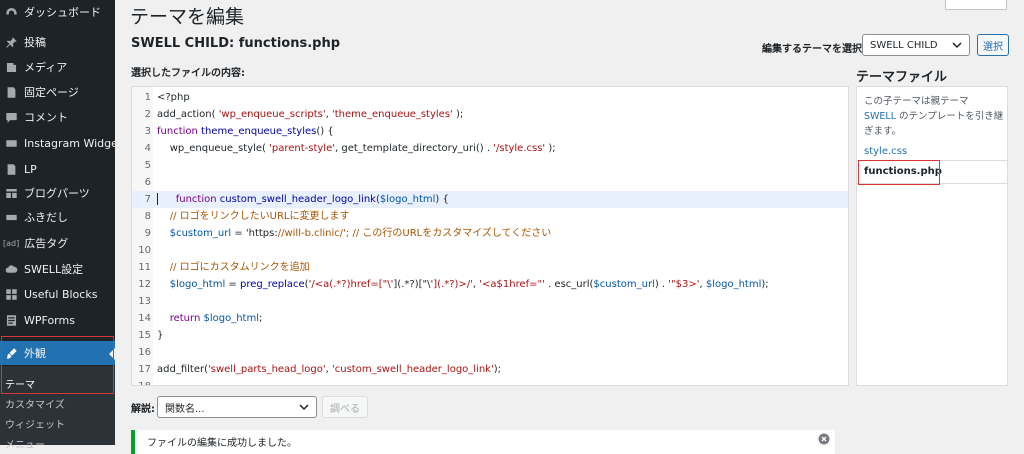  I want to click on sidebar-item-label: Instagram Widget, so click(69, 143).